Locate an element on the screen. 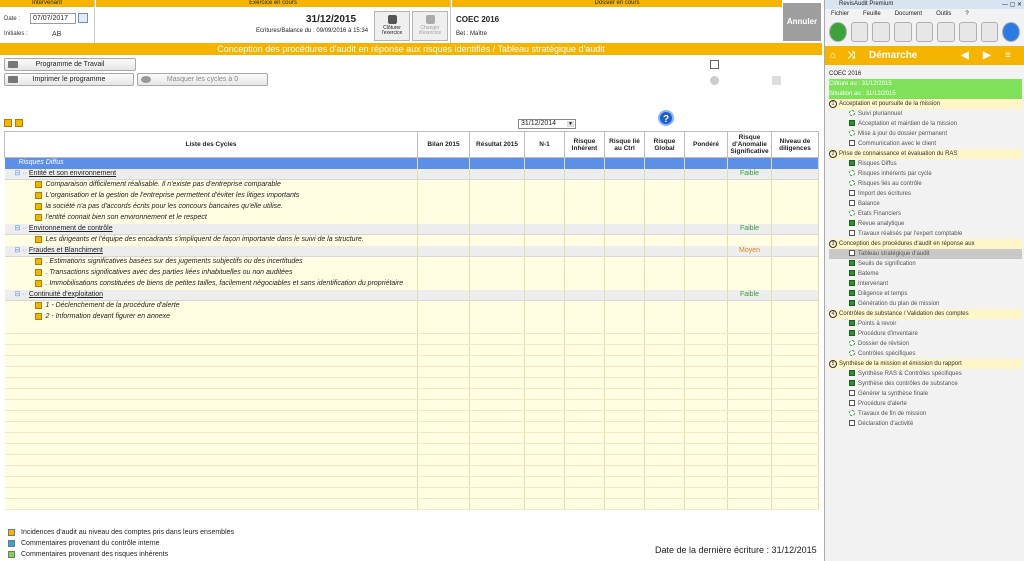  panel-step: Procédure d'alerte is located at coordinates (925, 404).